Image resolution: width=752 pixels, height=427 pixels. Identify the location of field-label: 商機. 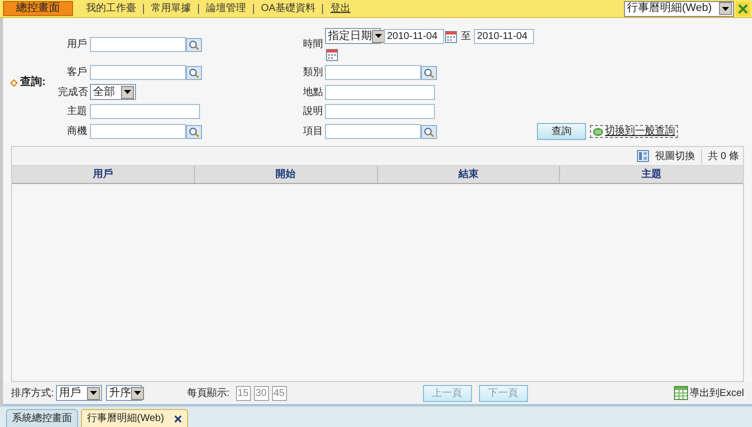
(77, 131).